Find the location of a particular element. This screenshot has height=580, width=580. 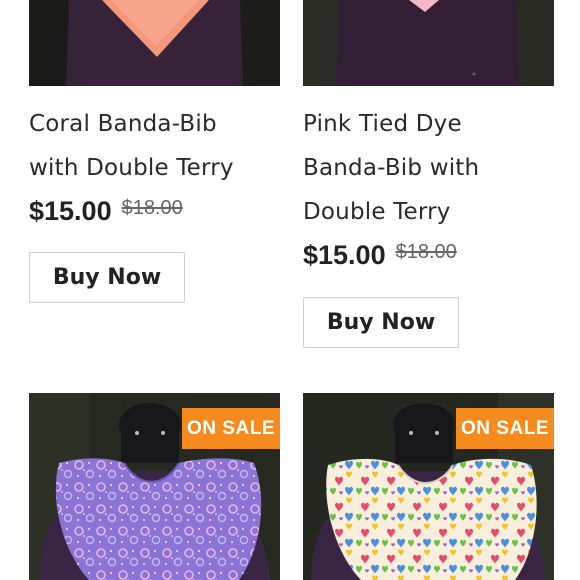

product-title: Coral Banda-Bib with Double Terry is located at coordinates (154, 146).